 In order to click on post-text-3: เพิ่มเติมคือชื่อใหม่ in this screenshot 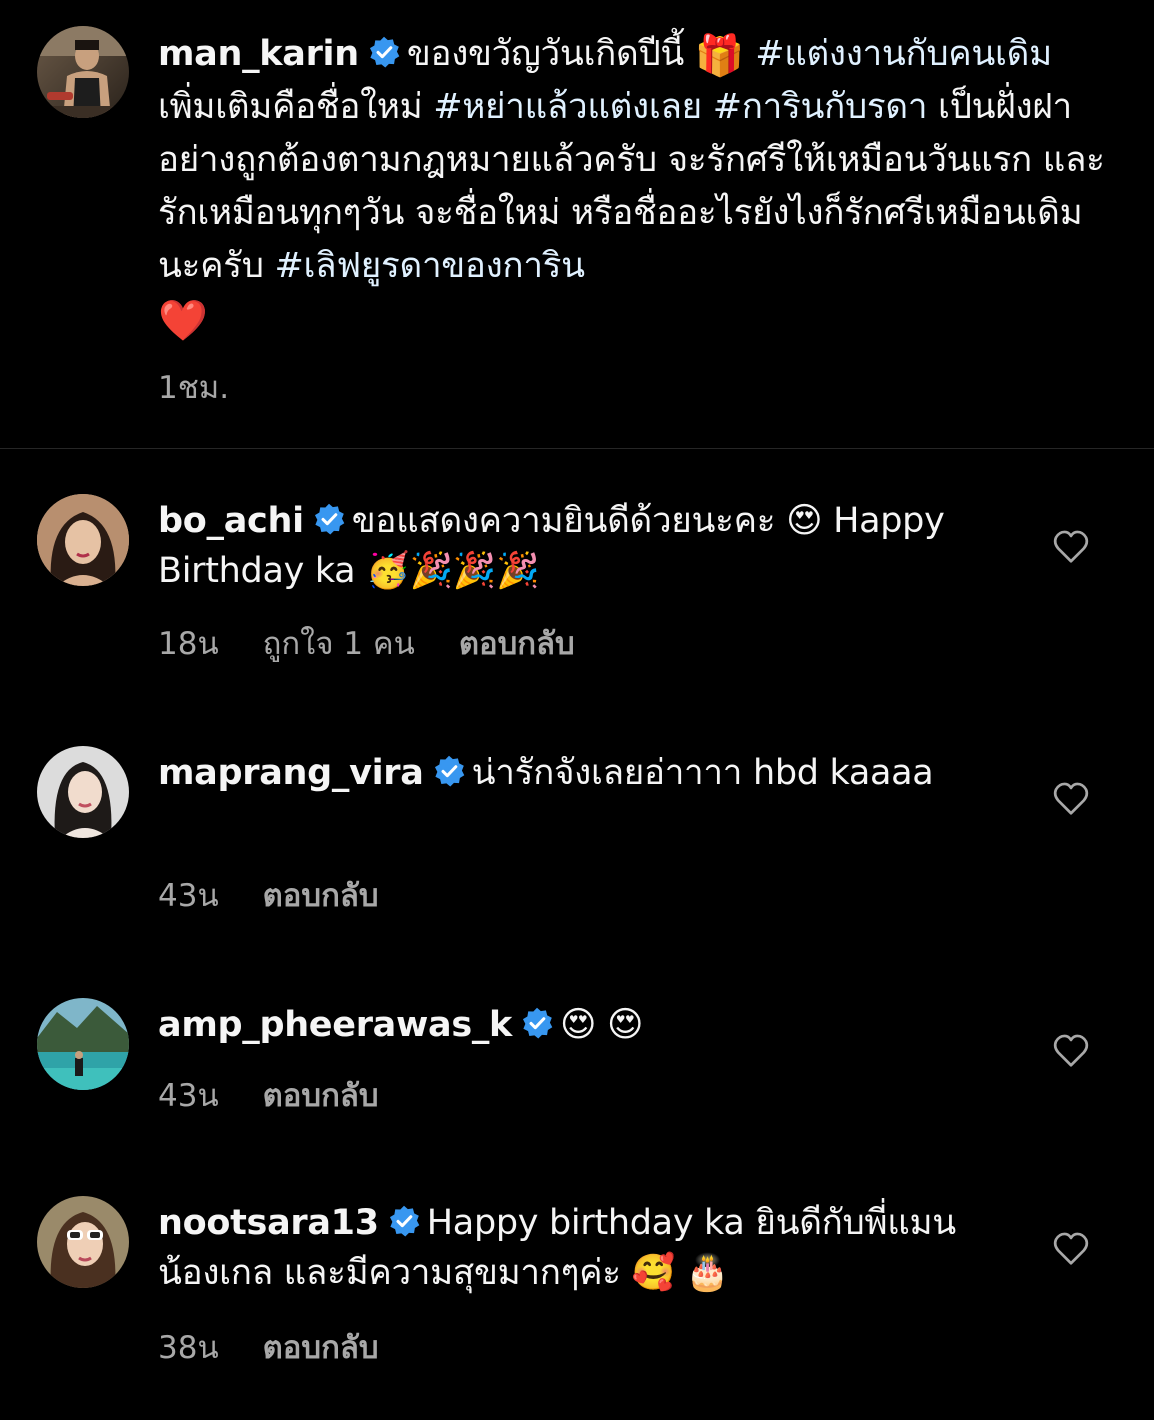, I will do `click(296, 107)`.